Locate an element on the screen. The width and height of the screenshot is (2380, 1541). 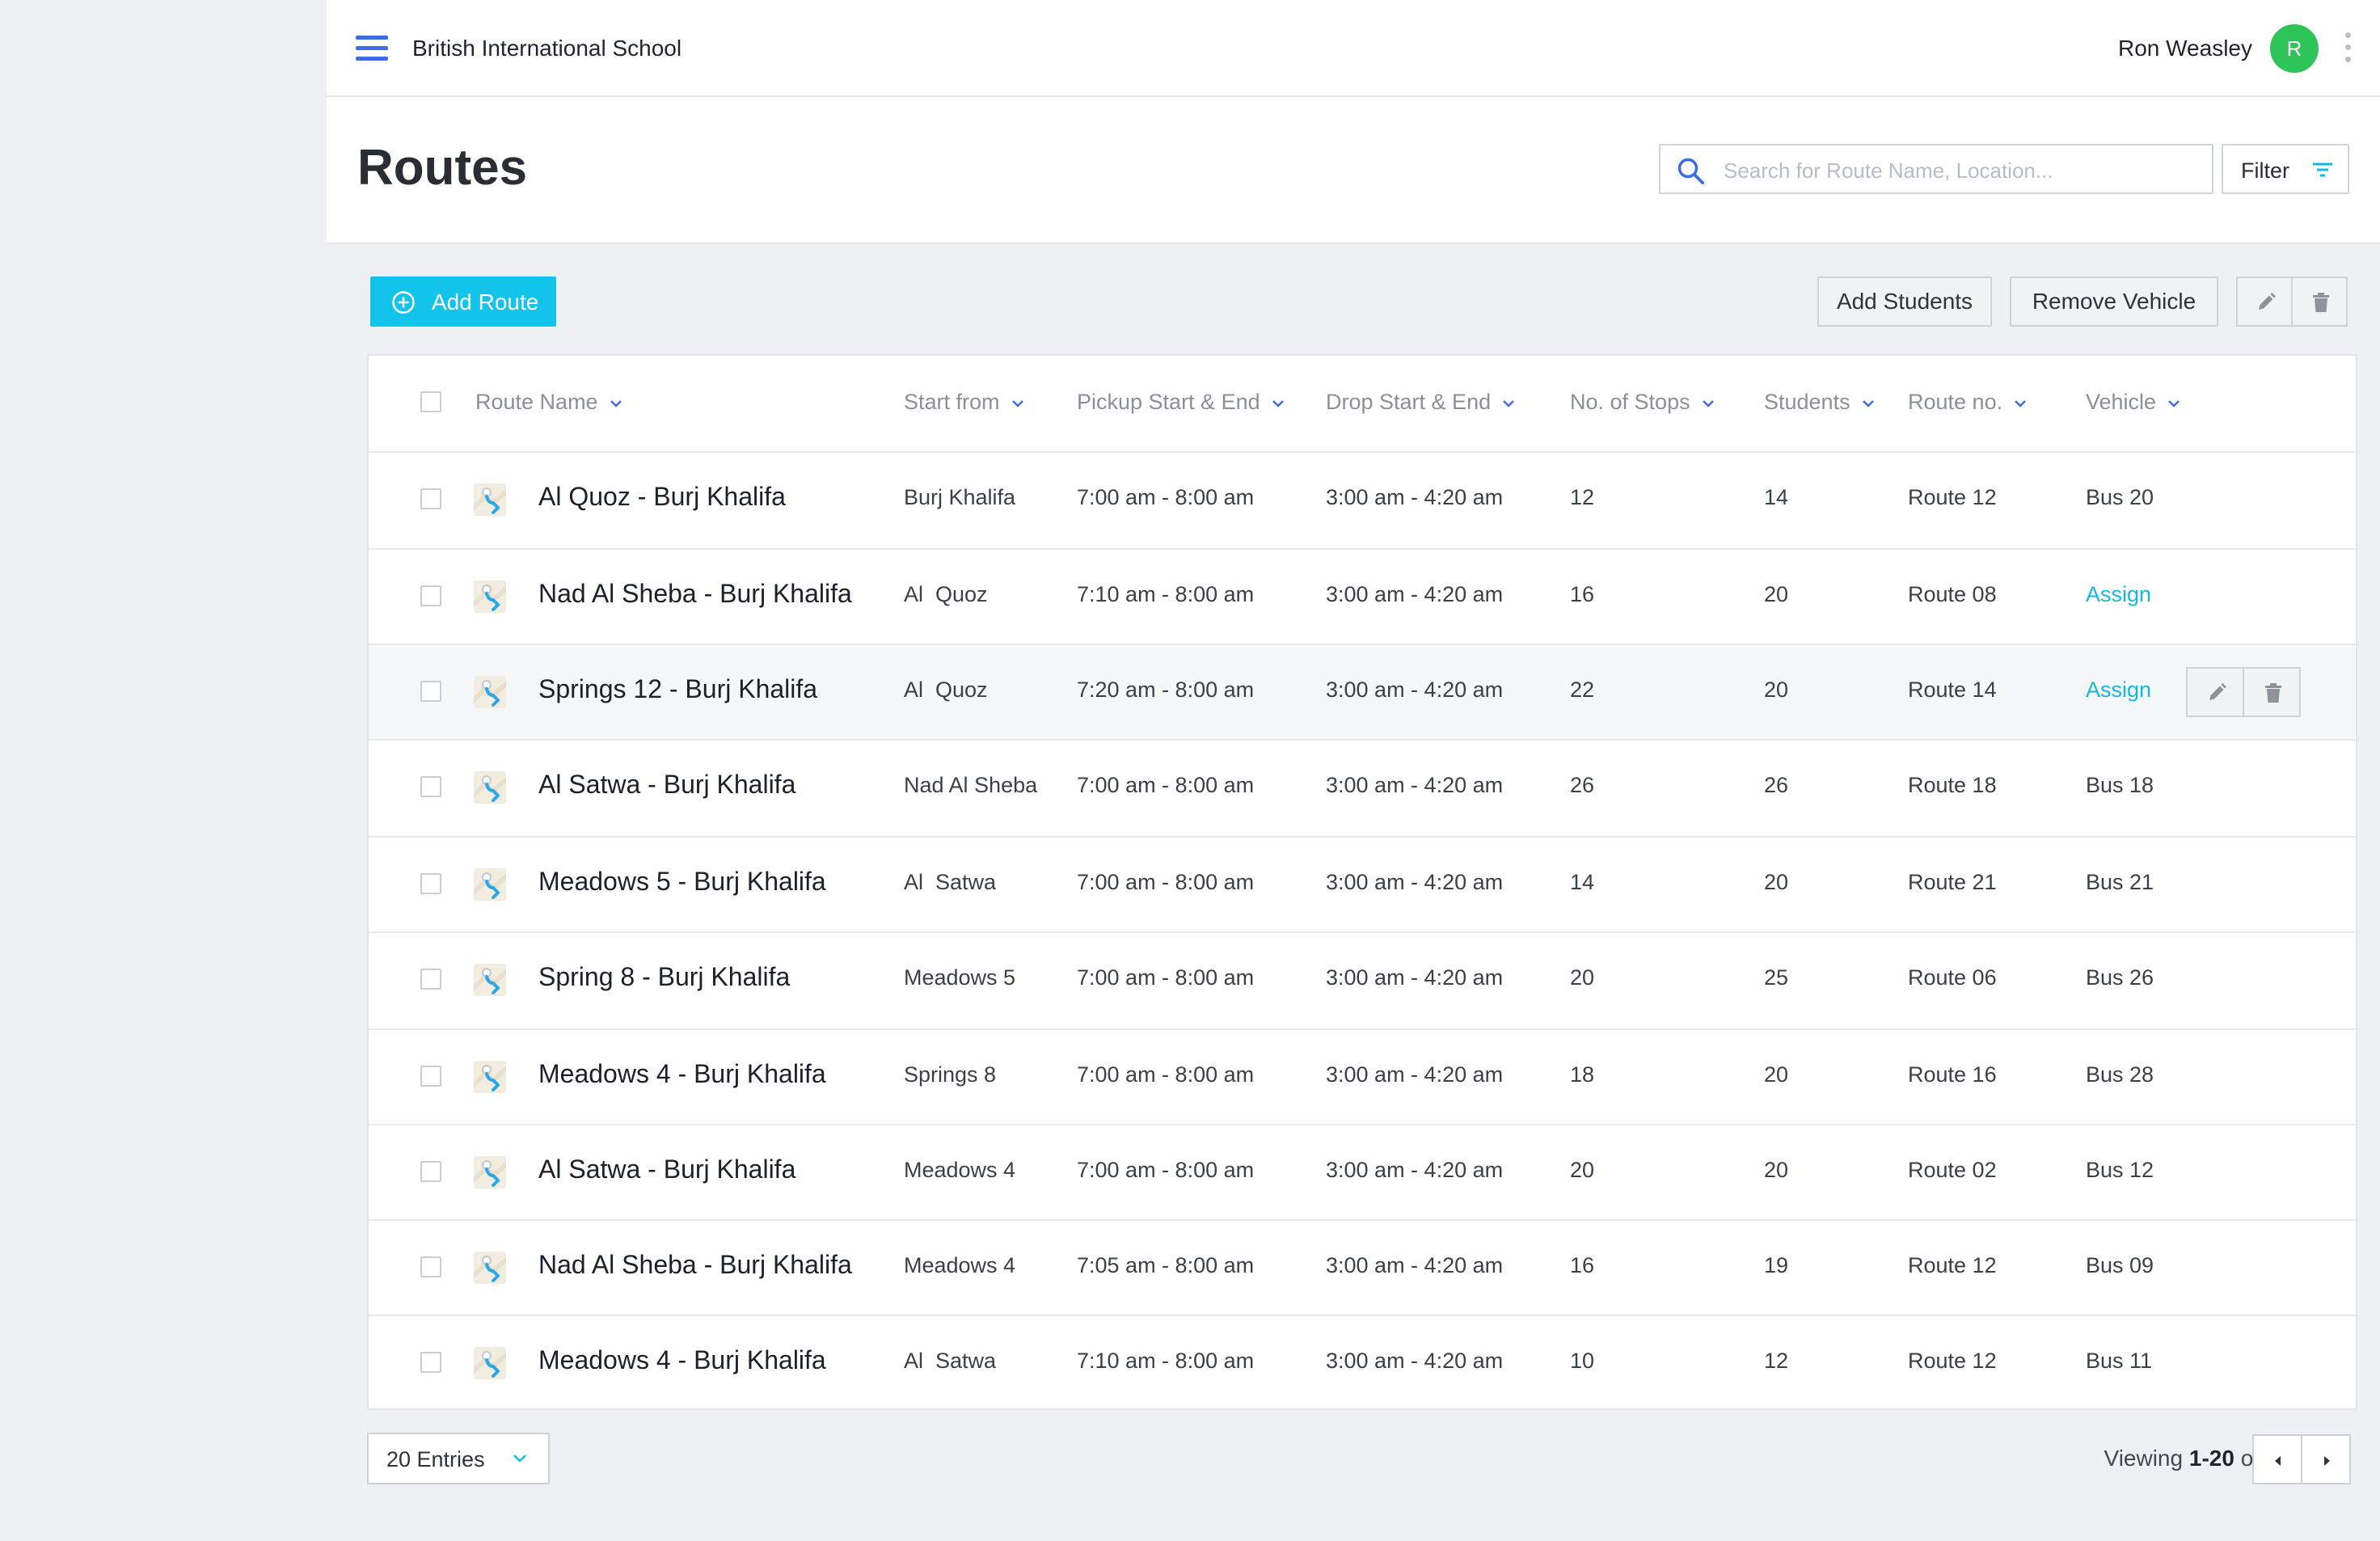
previous-page-button is located at coordinates (2277, 1459).